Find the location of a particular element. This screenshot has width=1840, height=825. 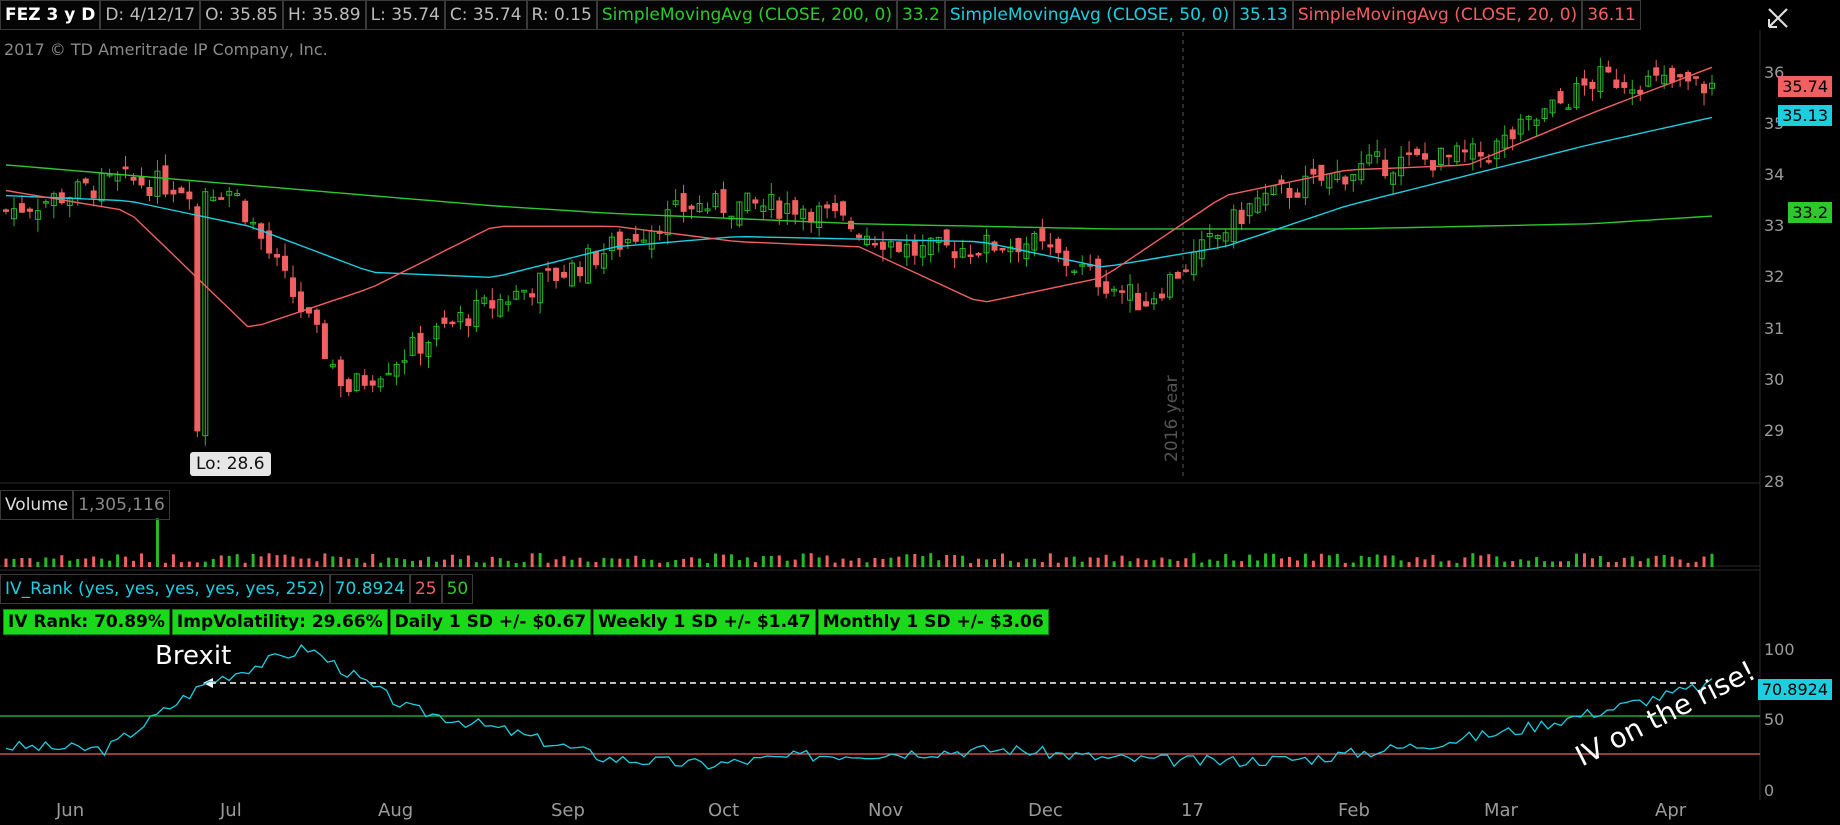

sma50-study-label: SimpleMovingAvg (CLOSE, 50, 0) is located at coordinates (1089, 15).